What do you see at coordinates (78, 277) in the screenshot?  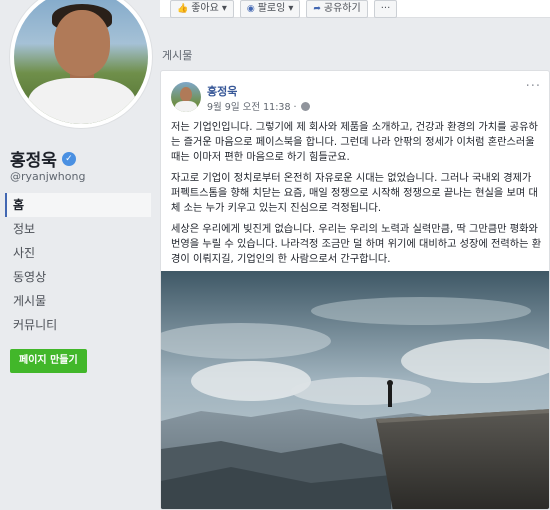 I see `nav-item-videos: 동영상` at bounding box center [78, 277].